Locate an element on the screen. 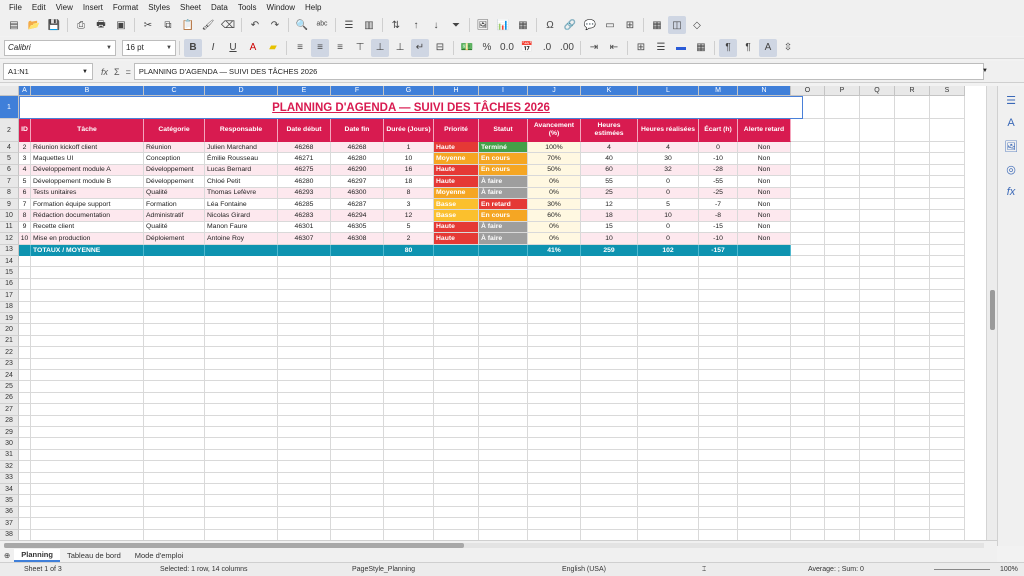 This screenshot has height=576, width=1024. row-header-37: 37 is located at coordinates (9, 524).